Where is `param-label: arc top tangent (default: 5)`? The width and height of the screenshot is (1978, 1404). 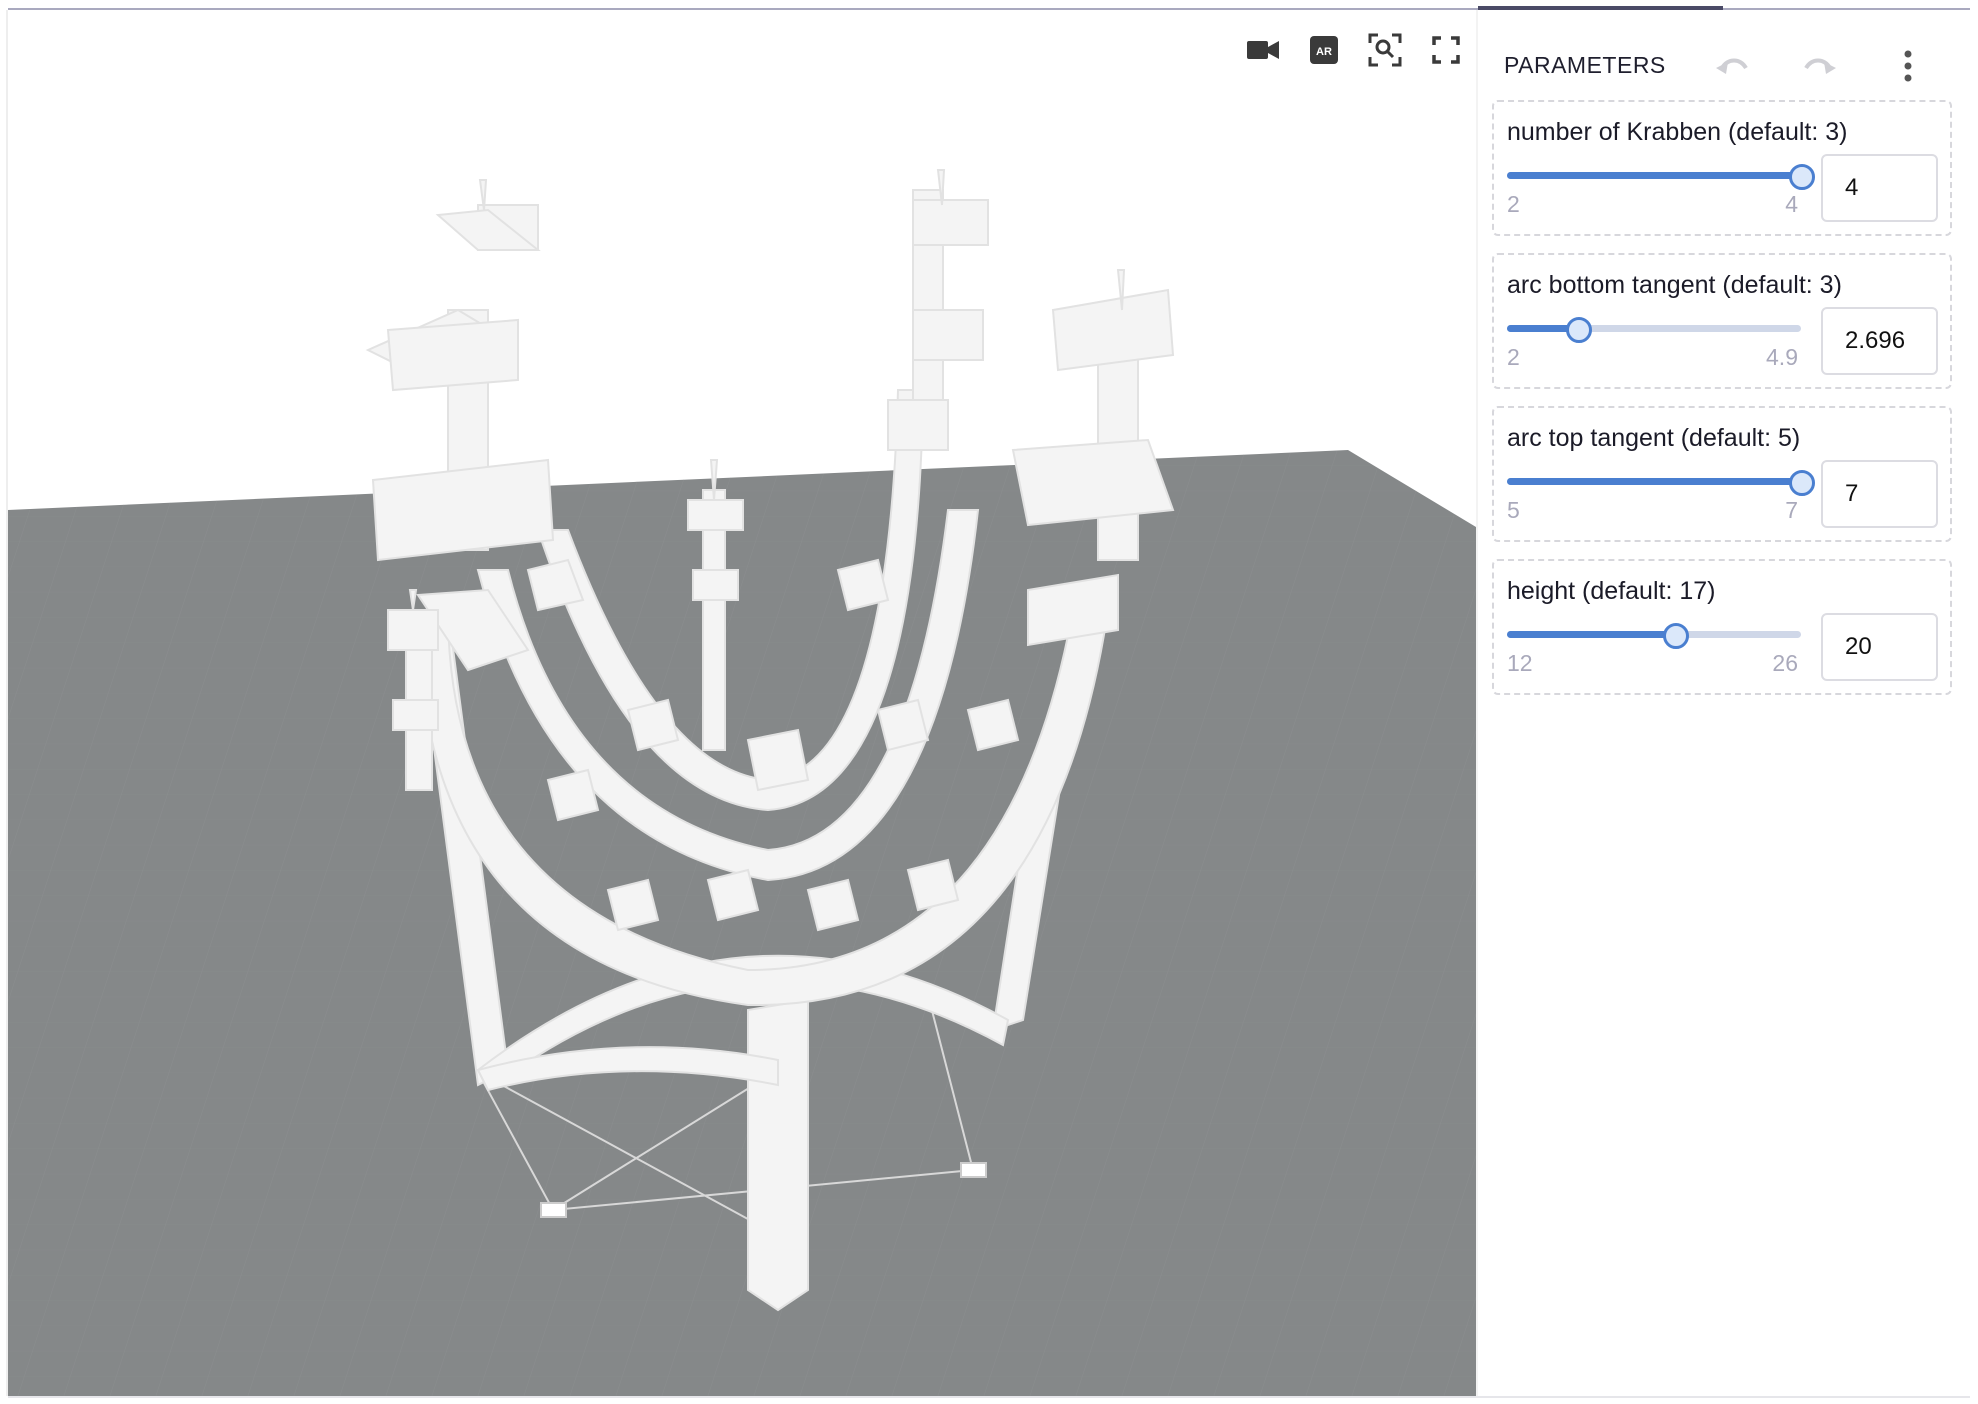 param-label: arc top tangent (default: 5) is located at coordinates (1654, 438).